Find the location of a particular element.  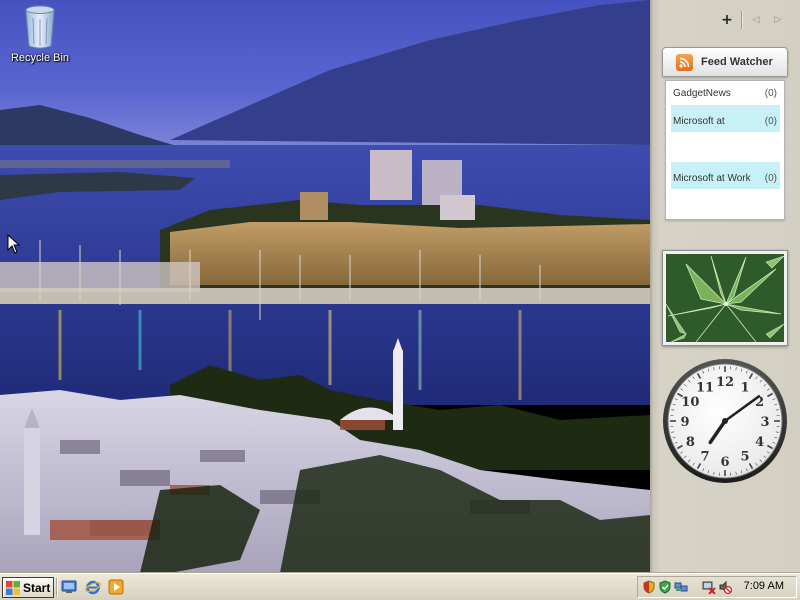

clock-numeral: 8 is located at coordinates (690, 442).